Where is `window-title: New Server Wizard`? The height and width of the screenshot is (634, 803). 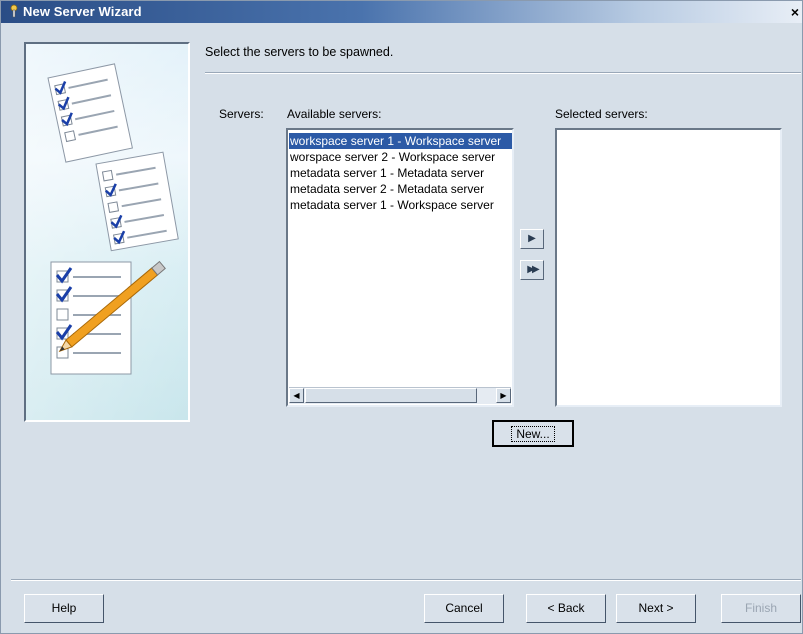 window-title: New Server Wizard is located at coordinates (82, 11).